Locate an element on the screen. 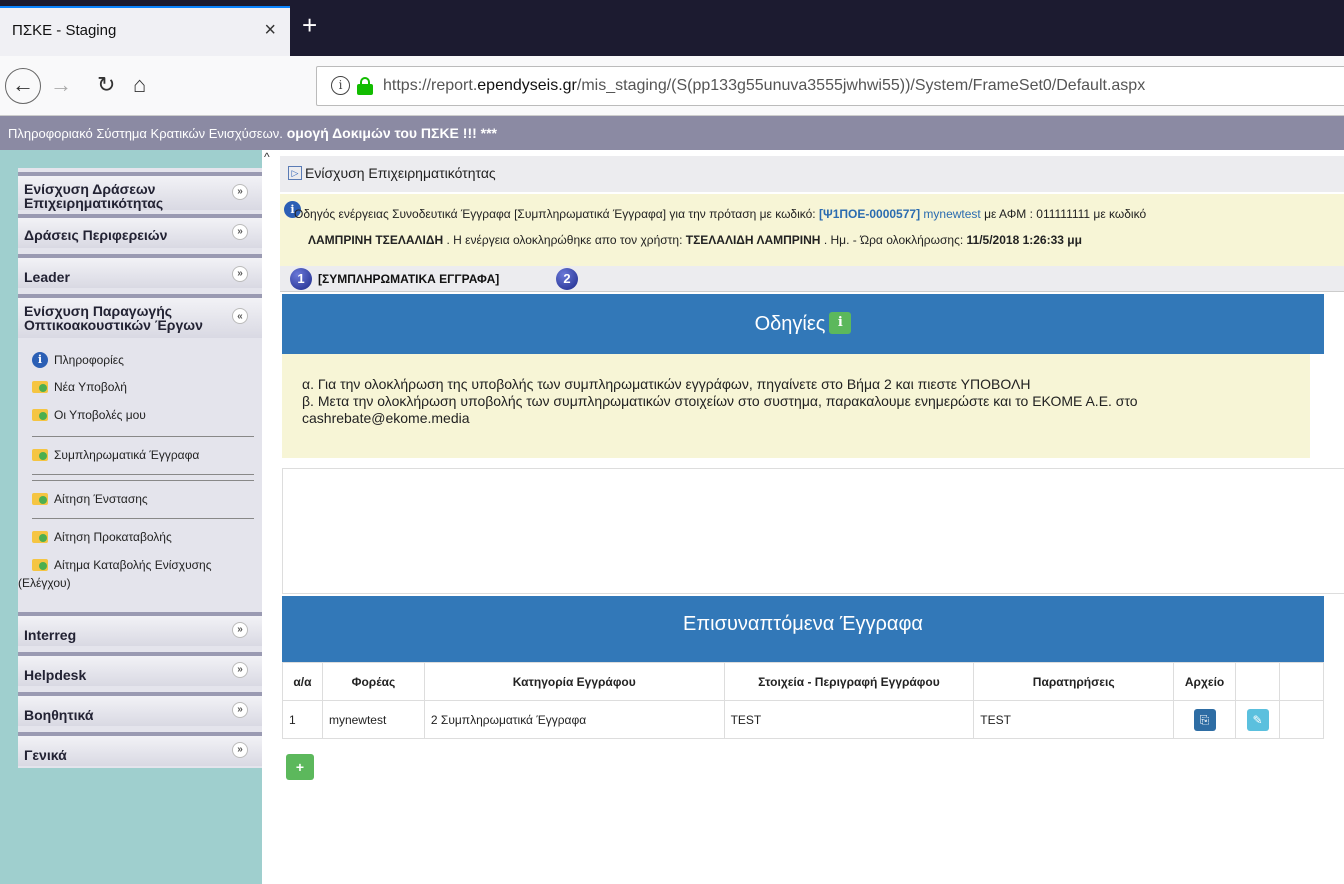  step-1-button: 1 is located at coordinates (301, 279).